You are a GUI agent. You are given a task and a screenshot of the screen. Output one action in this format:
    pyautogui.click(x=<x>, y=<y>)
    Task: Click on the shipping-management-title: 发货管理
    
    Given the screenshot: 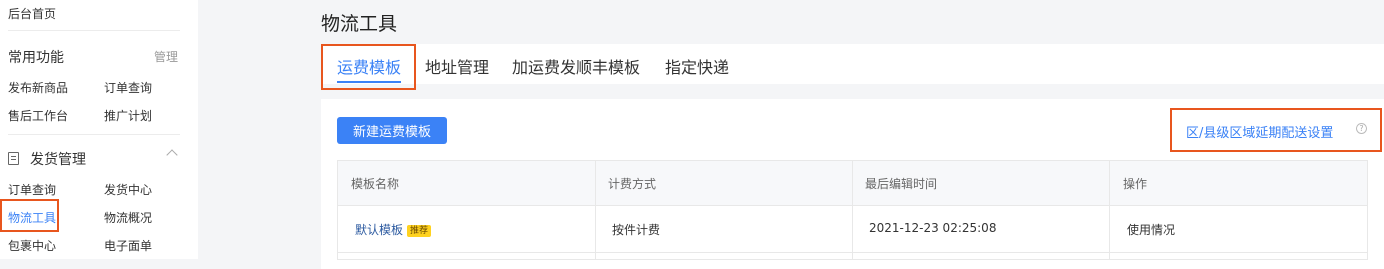 What is the action you would take?
    pyautogui.click(x=58, y=159)
    